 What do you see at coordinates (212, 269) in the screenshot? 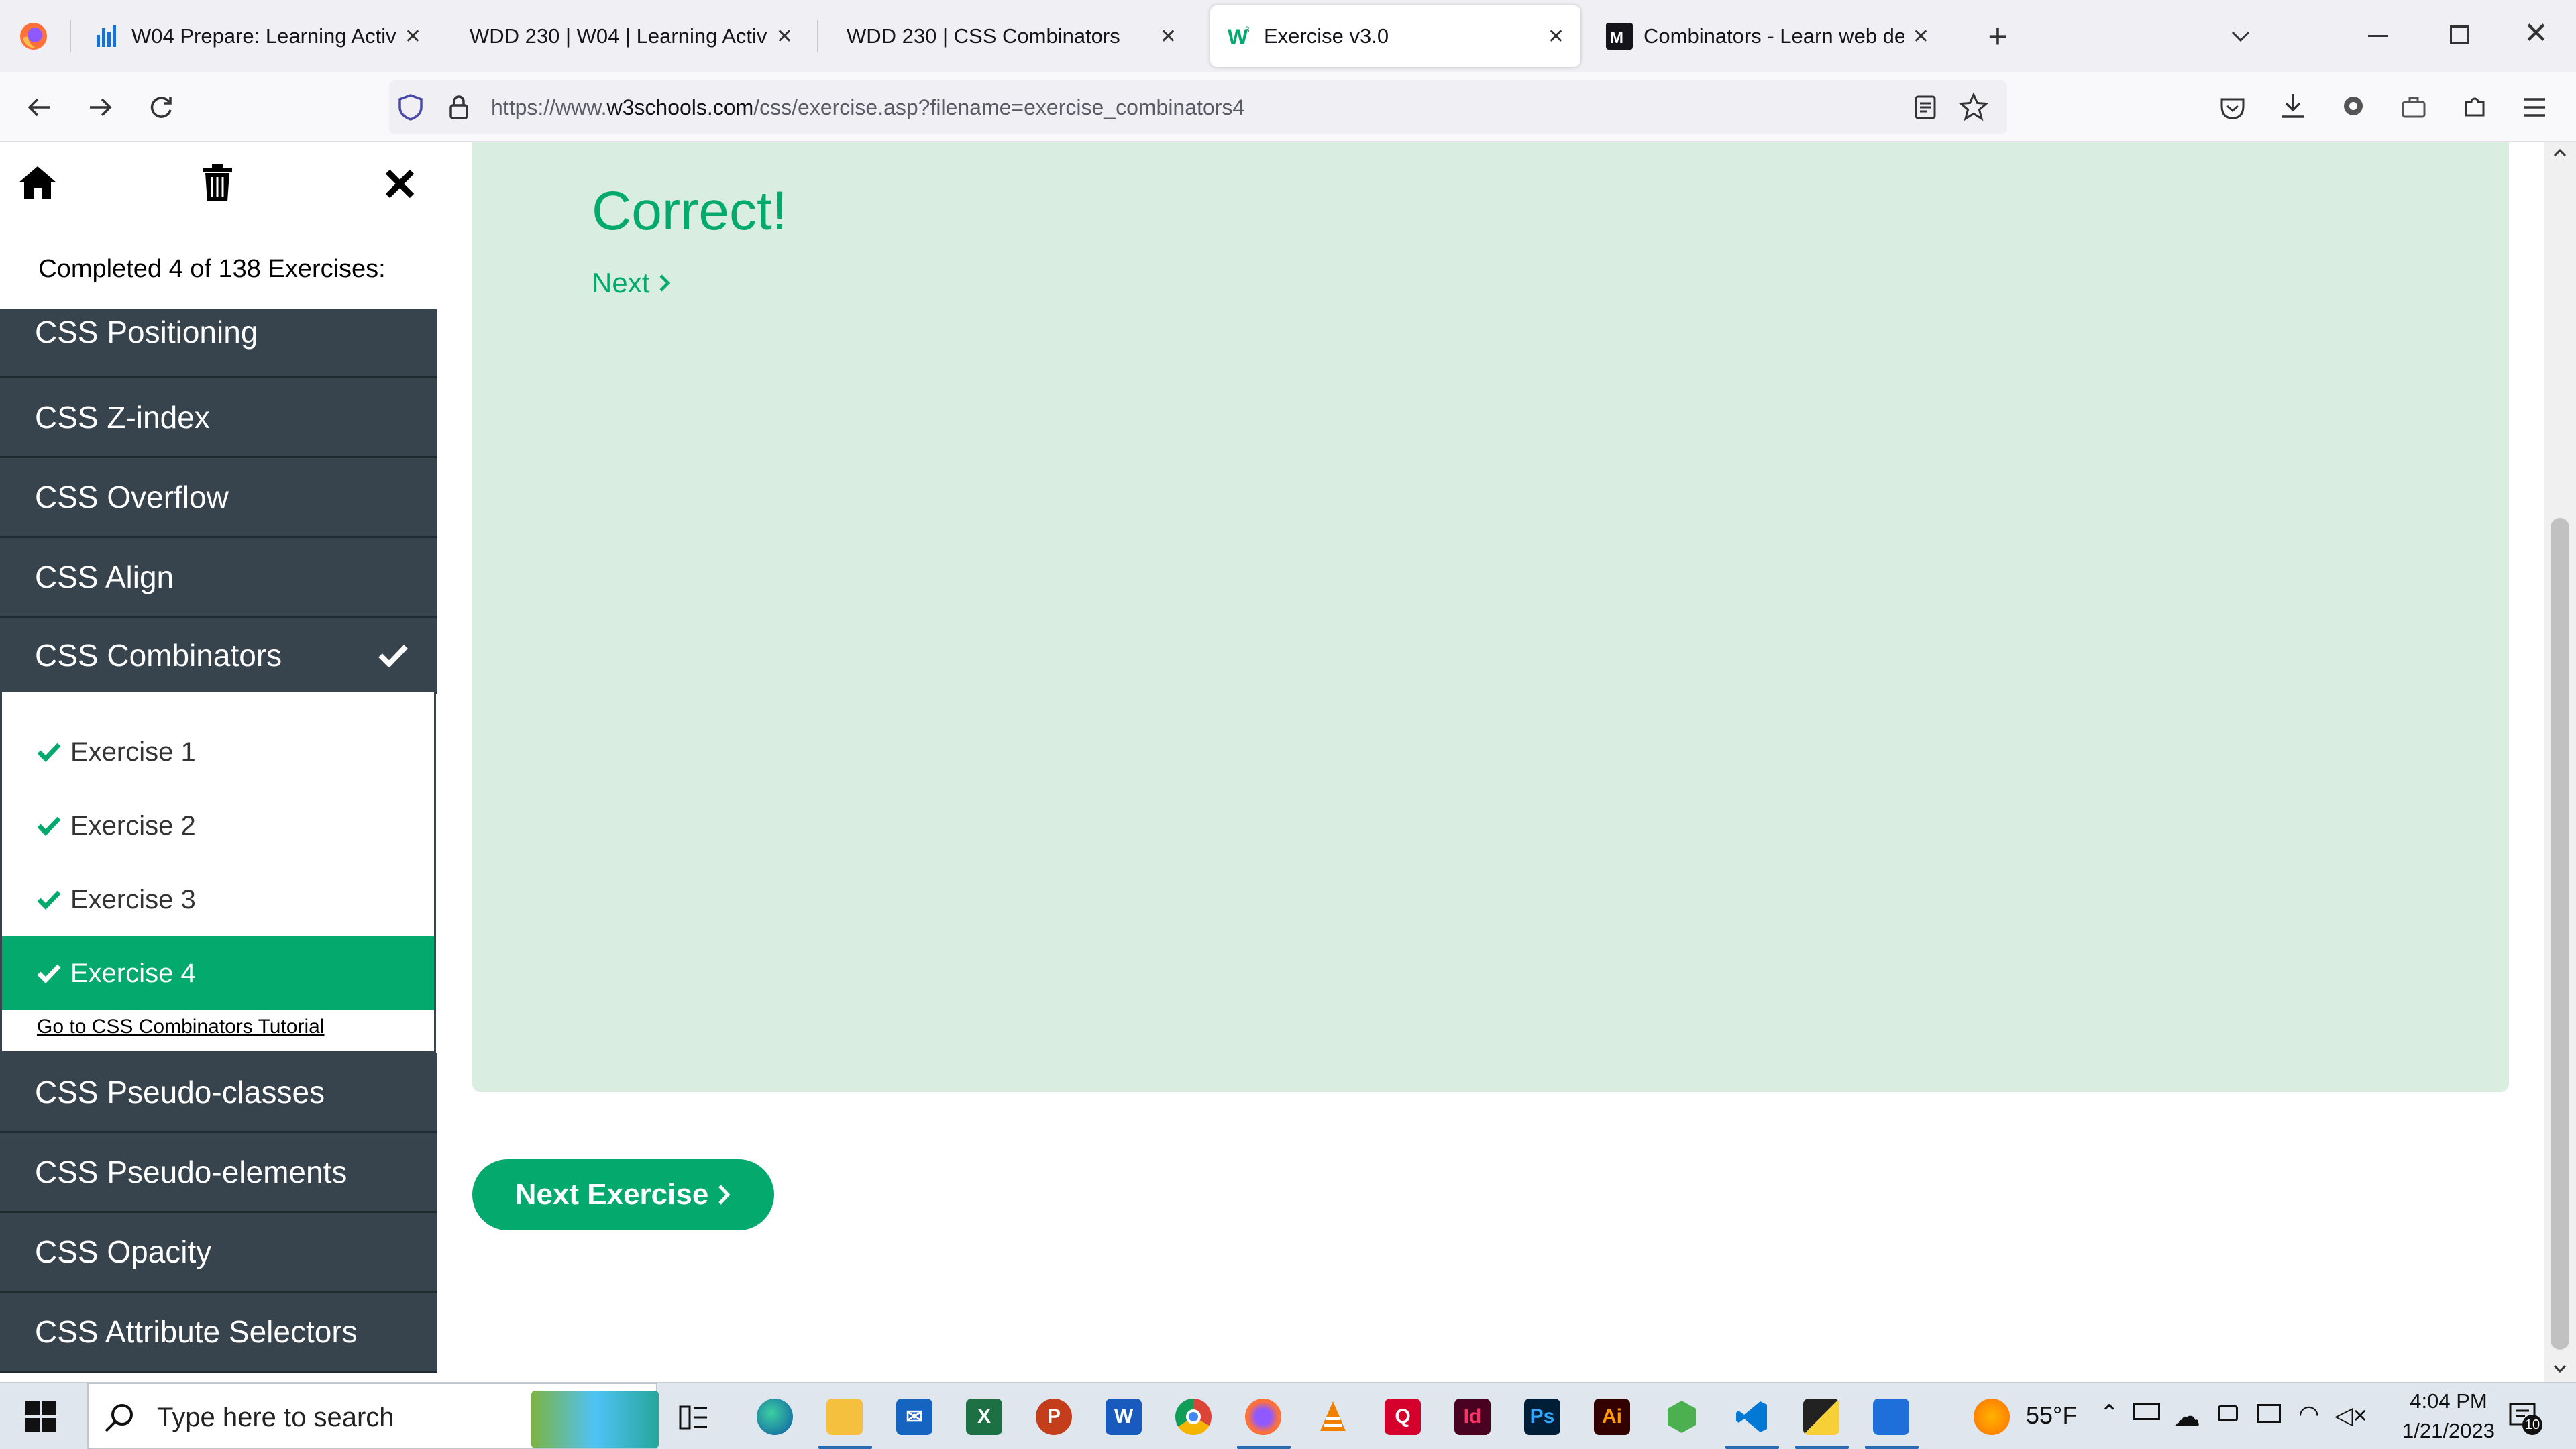
I see `completion-status: Completed 4 of 138 Exercises:` at bounding box center [212, 269].